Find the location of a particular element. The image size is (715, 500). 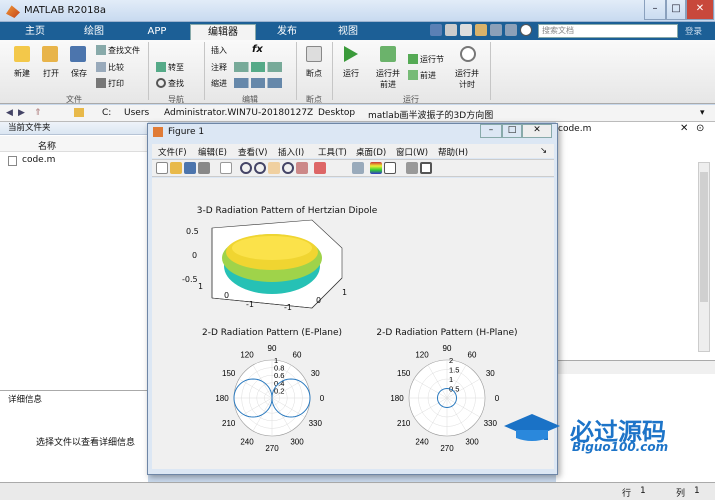

menu-file: 文件(F) is located at coordinates (172, 152).